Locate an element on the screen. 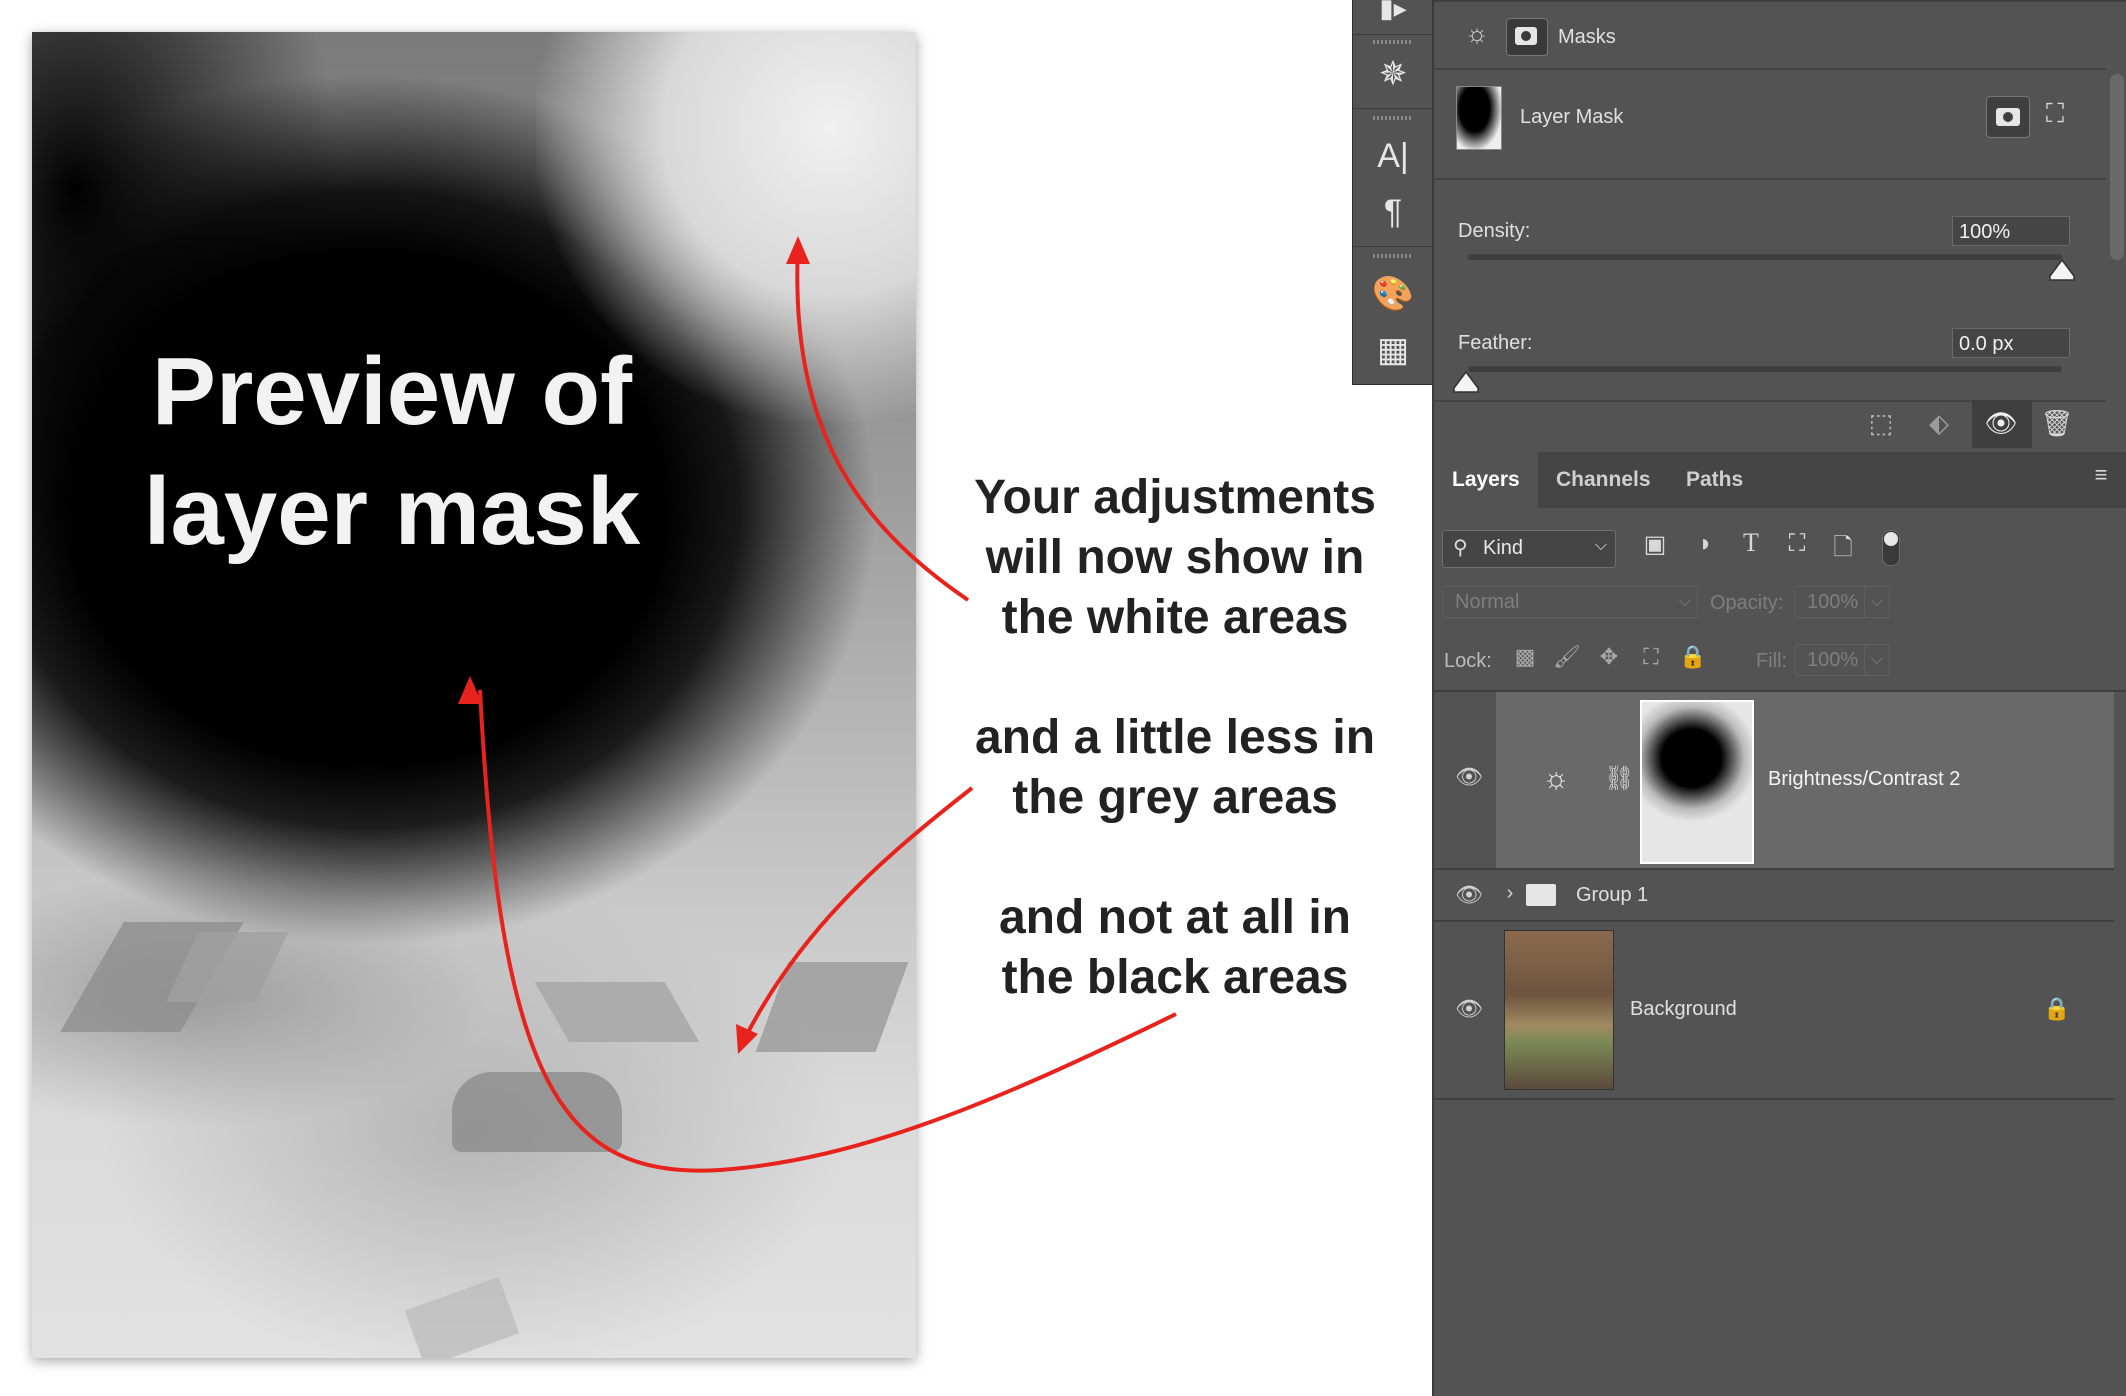 This screenshot has width=2126, height=1396. layer-mask-thumbnail is located at coordinates (1697, 782).